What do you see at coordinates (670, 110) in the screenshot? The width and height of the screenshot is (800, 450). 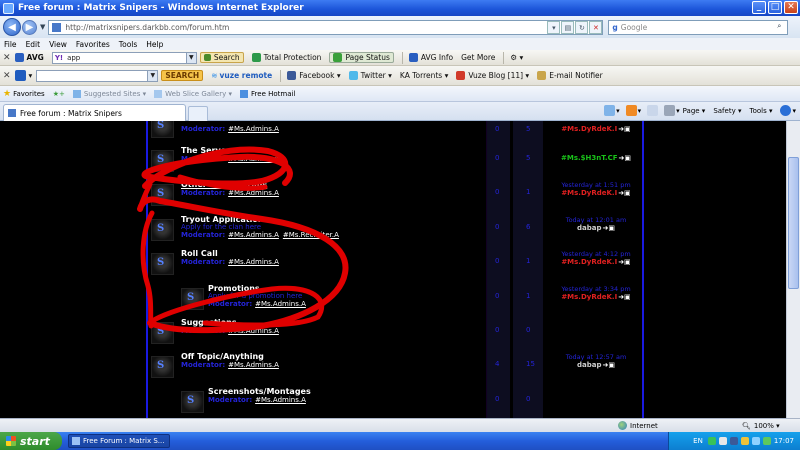 I see `print-icon` at bounding box center [670, 110].